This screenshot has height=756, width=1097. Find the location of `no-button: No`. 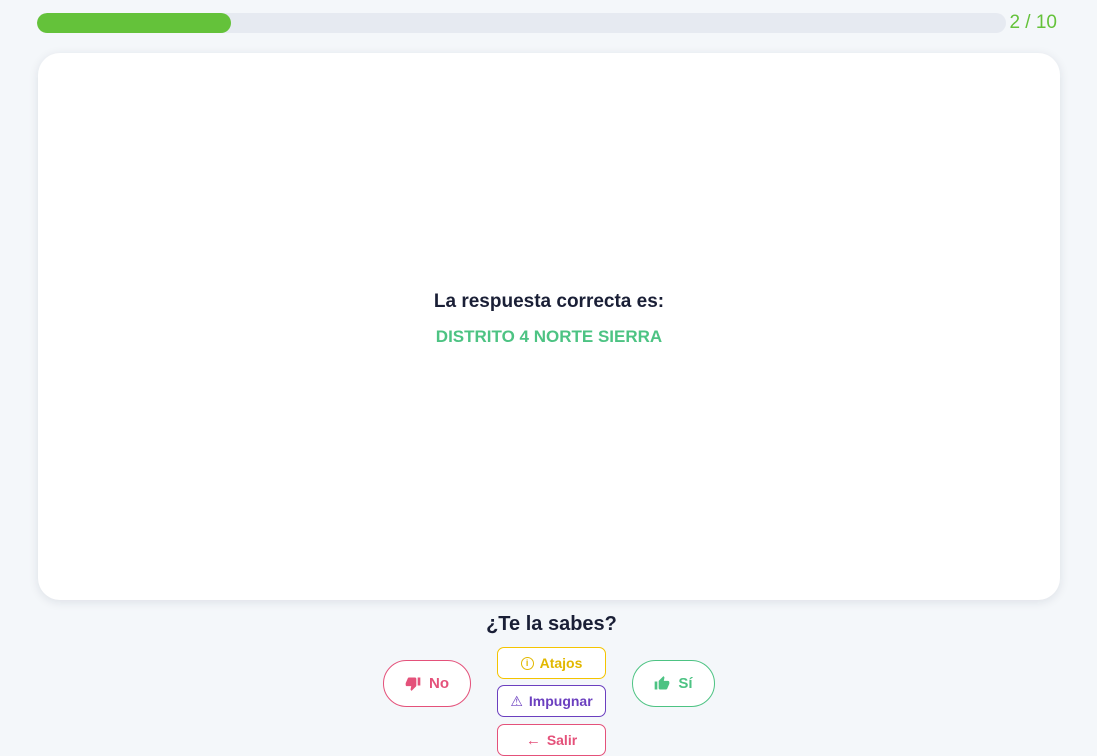

no-button: No is located at coordinates (427, 683).